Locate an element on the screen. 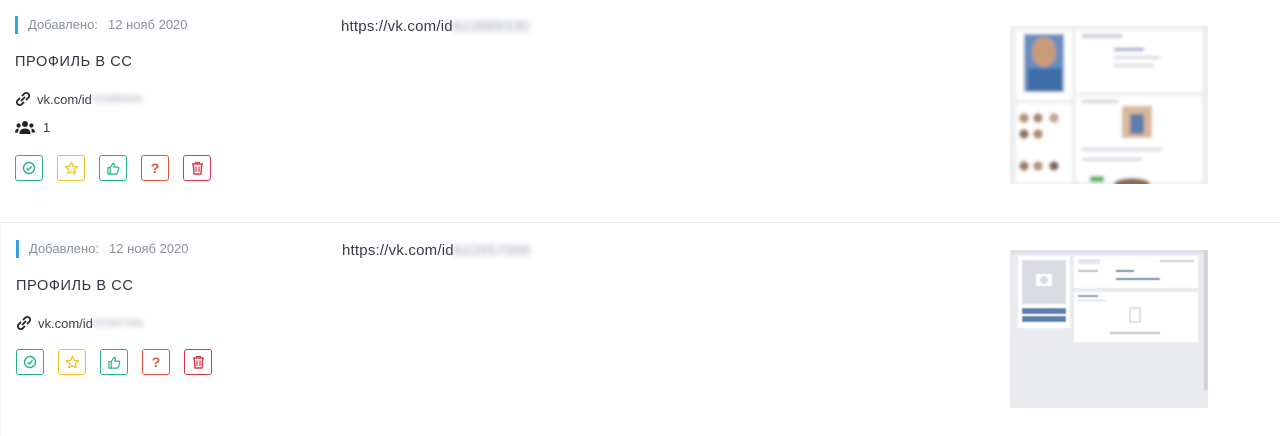 Image resolution: width=1280 pixels, height=436 pixels. profile-url: https://vk.com/id622657066 is located at coordinates (436, 250).